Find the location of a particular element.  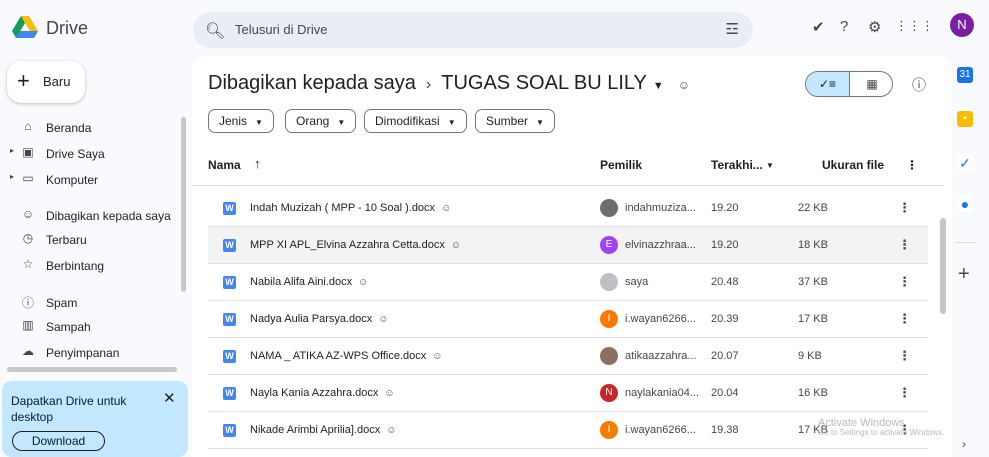

offline-status-icon: ✔ is located at coordinates (818, 27).